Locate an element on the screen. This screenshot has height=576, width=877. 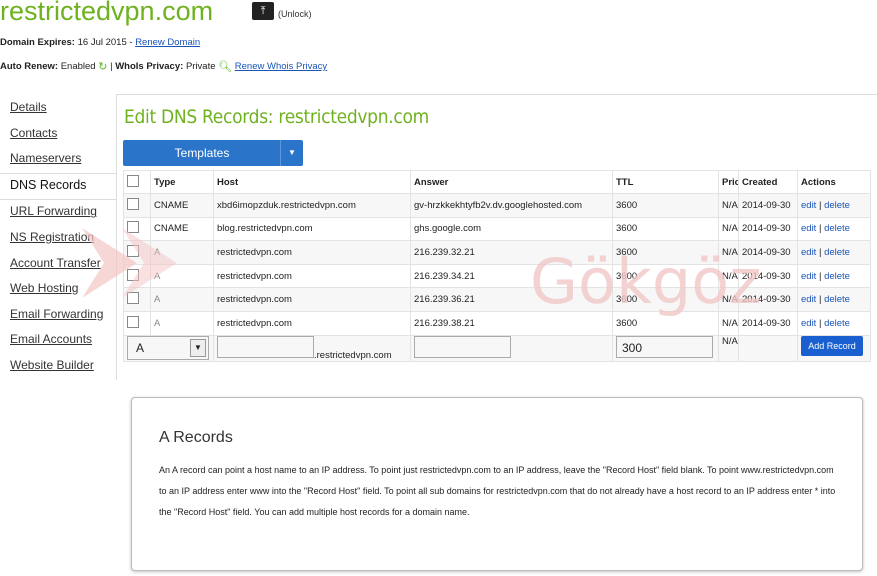
auto-renew-label: Auto Renew: is located at coordinates (29, 67).